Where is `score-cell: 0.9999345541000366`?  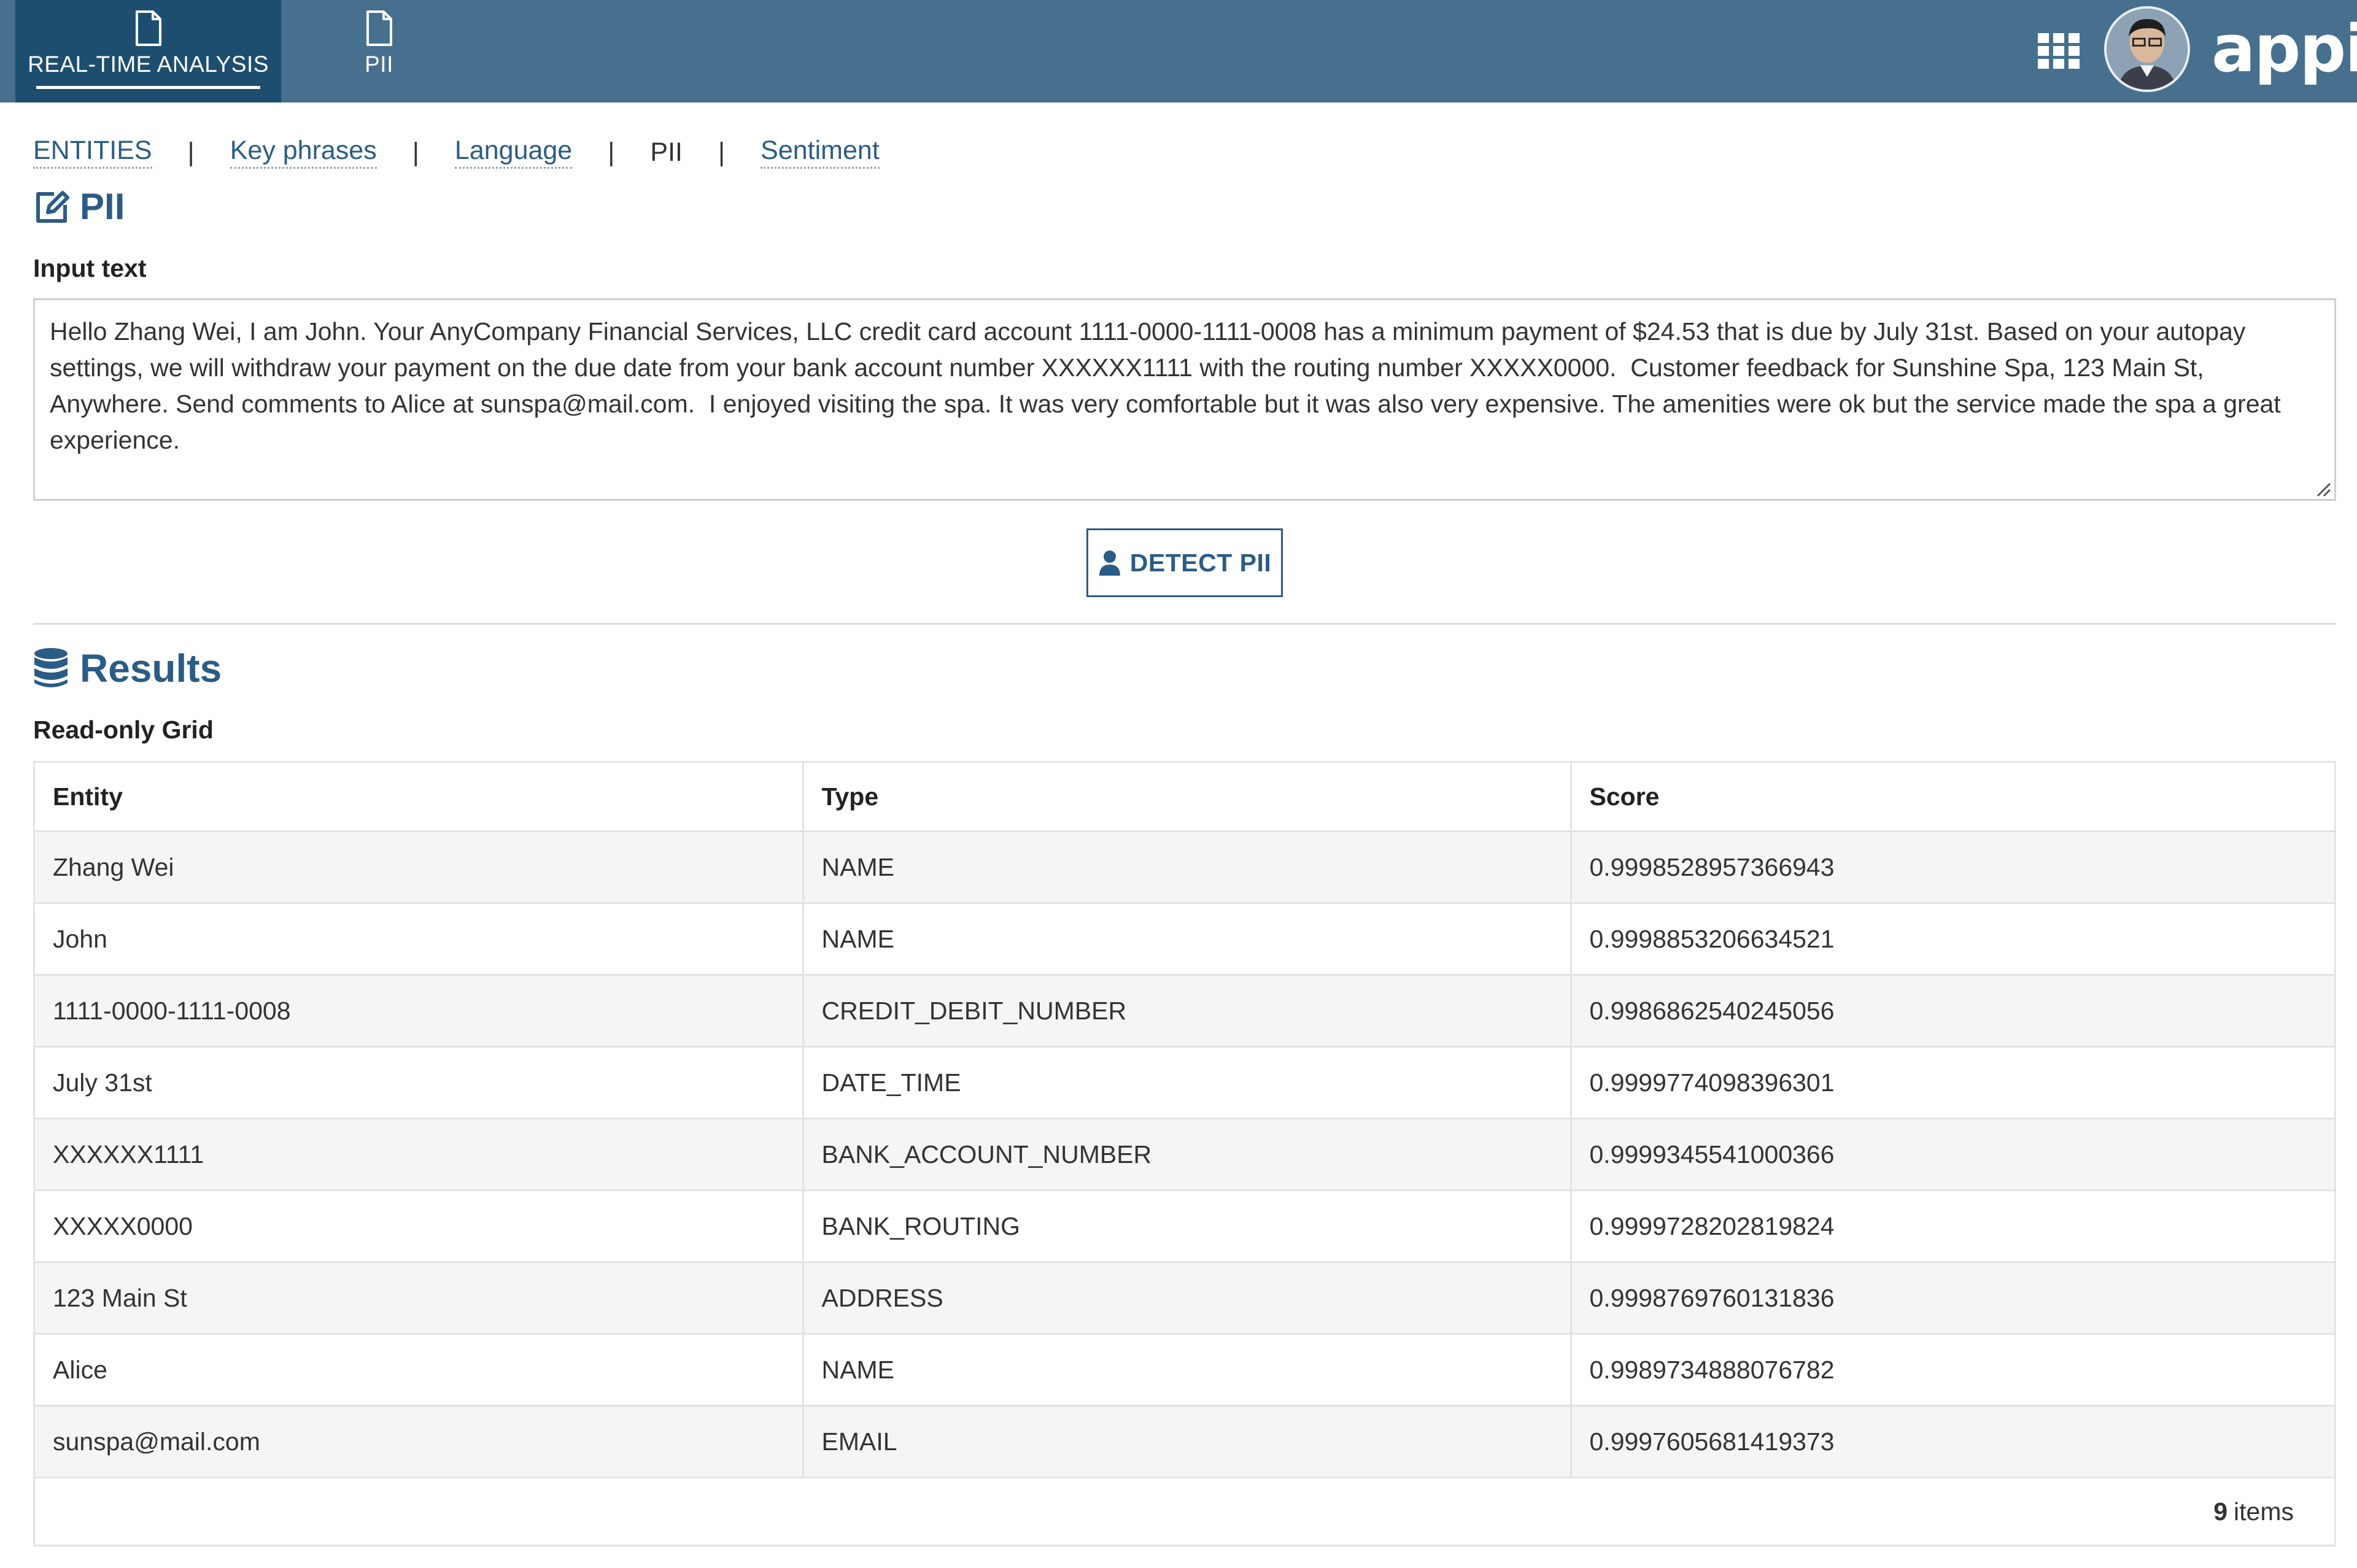 score-cell: 0.9999345541000366 is located at coordinates (1952, 1154).